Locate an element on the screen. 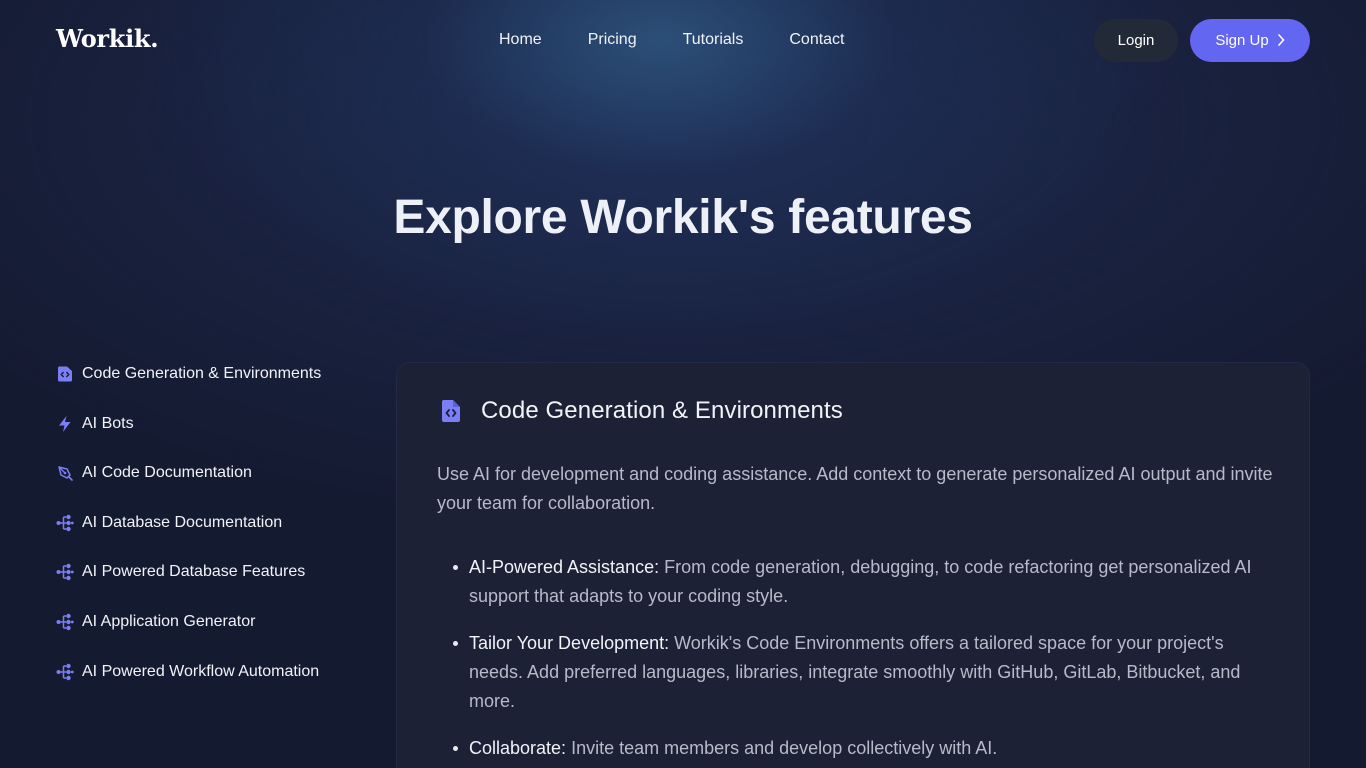  login-label: Login is located at coordinates (1136, 40).